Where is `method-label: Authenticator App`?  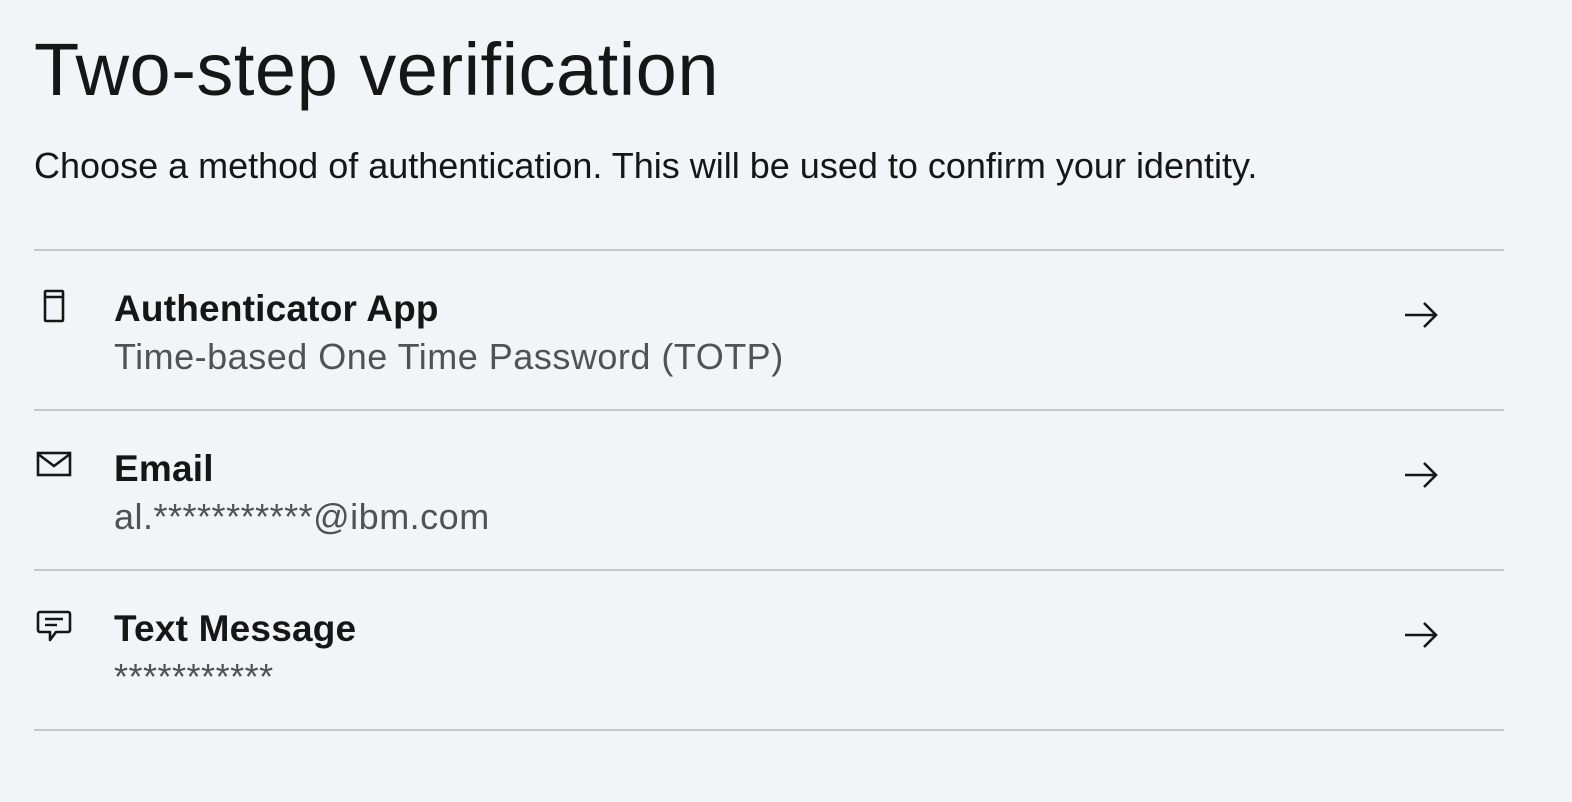
method-label: Authenticator App is located at coordinates (276, 308).